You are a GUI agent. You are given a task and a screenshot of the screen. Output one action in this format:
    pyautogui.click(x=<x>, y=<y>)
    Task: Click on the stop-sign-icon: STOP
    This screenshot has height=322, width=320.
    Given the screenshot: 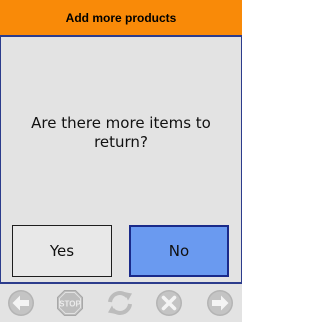 What is the action you would take?
    pyautogui.click(x=70, y=303)
    